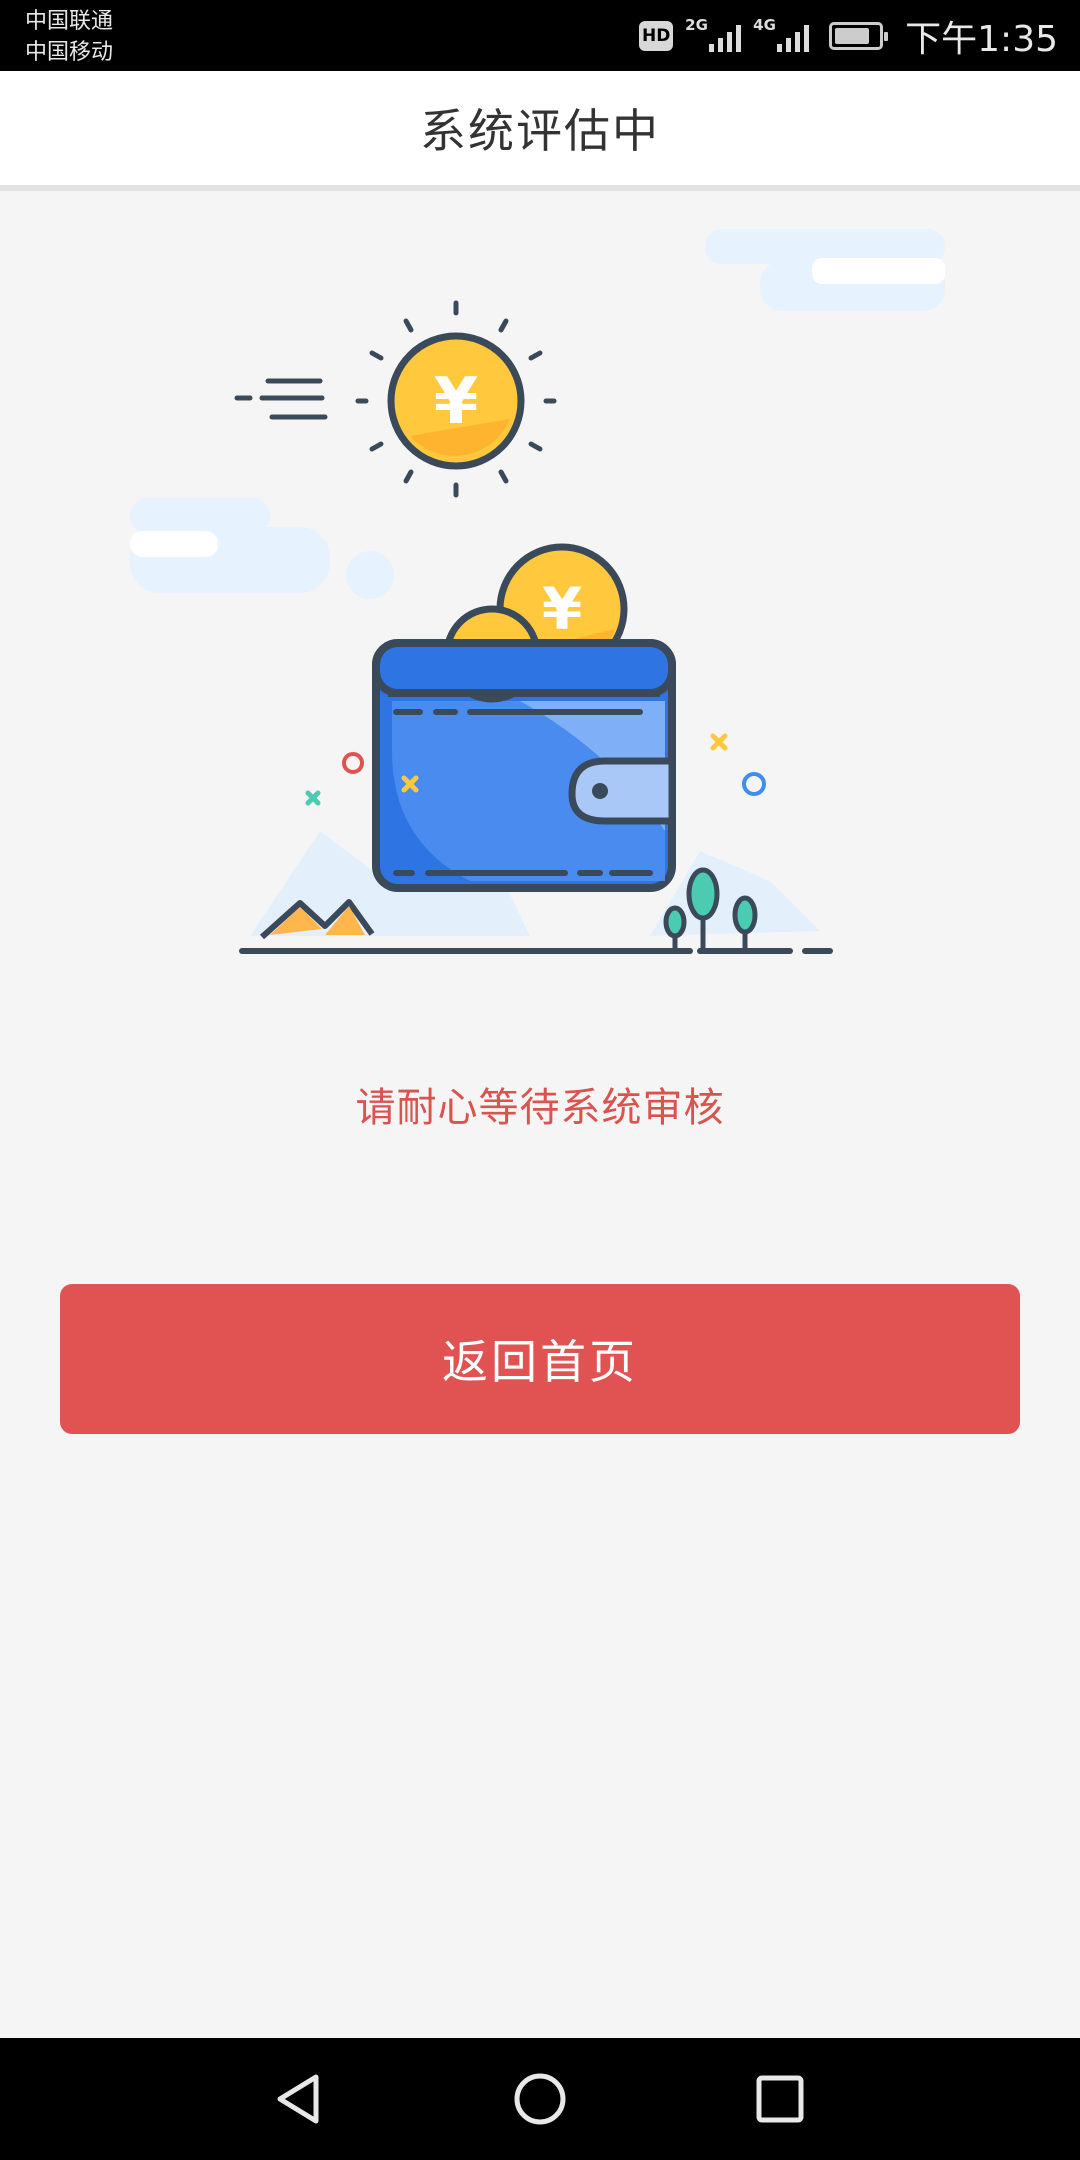 This screenshot has width=1080, height=2160. Describe the element at coordinates (696, 24) in the screenshot. I see `network-2g-label: 2G` at that location.